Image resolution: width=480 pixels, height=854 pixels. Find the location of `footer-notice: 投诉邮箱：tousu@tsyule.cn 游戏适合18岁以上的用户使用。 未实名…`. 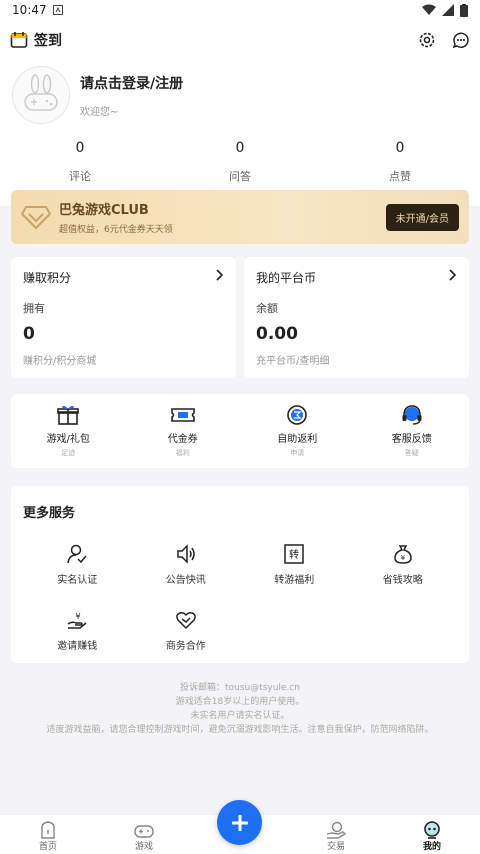

footer-notice: 投诉邮箱：tousu@tsyule.cn 游戏适合18岁以上的用户使用。 未实名… is located at coordinates (240, 709).